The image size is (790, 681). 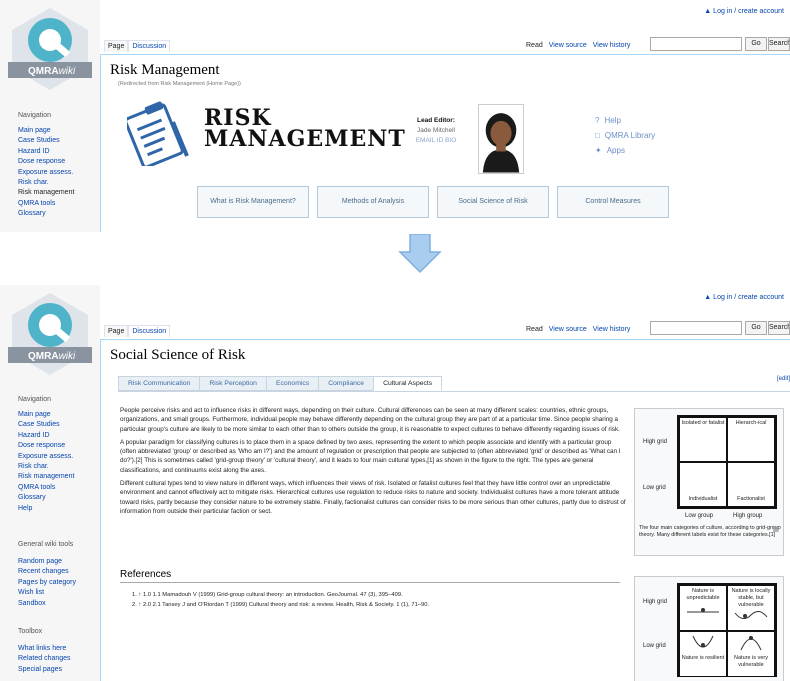 What do you see at coordinates (612, 120) in the screenshot?
I see `help-link: Help` at bounding box center [612, 120].